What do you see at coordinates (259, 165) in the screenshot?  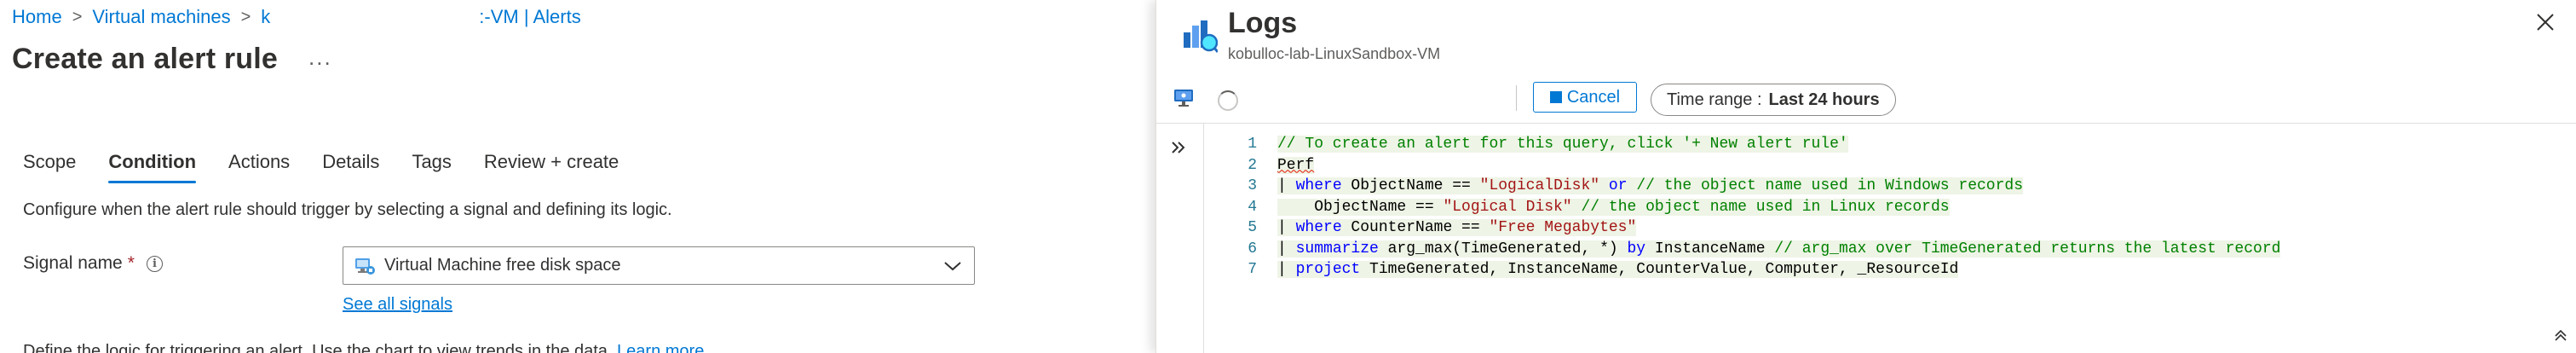 I see `tab-actions: Actions` at bounding box center [259, 165].